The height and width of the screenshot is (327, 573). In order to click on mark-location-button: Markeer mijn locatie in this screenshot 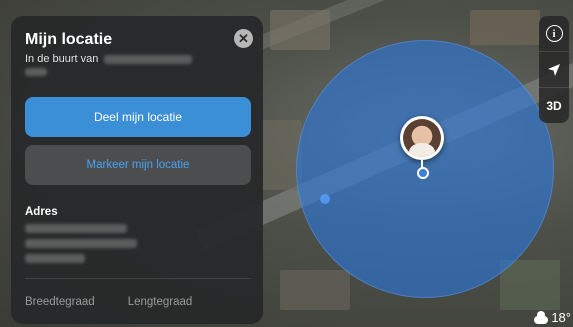, I will do `click(138, 165)`.